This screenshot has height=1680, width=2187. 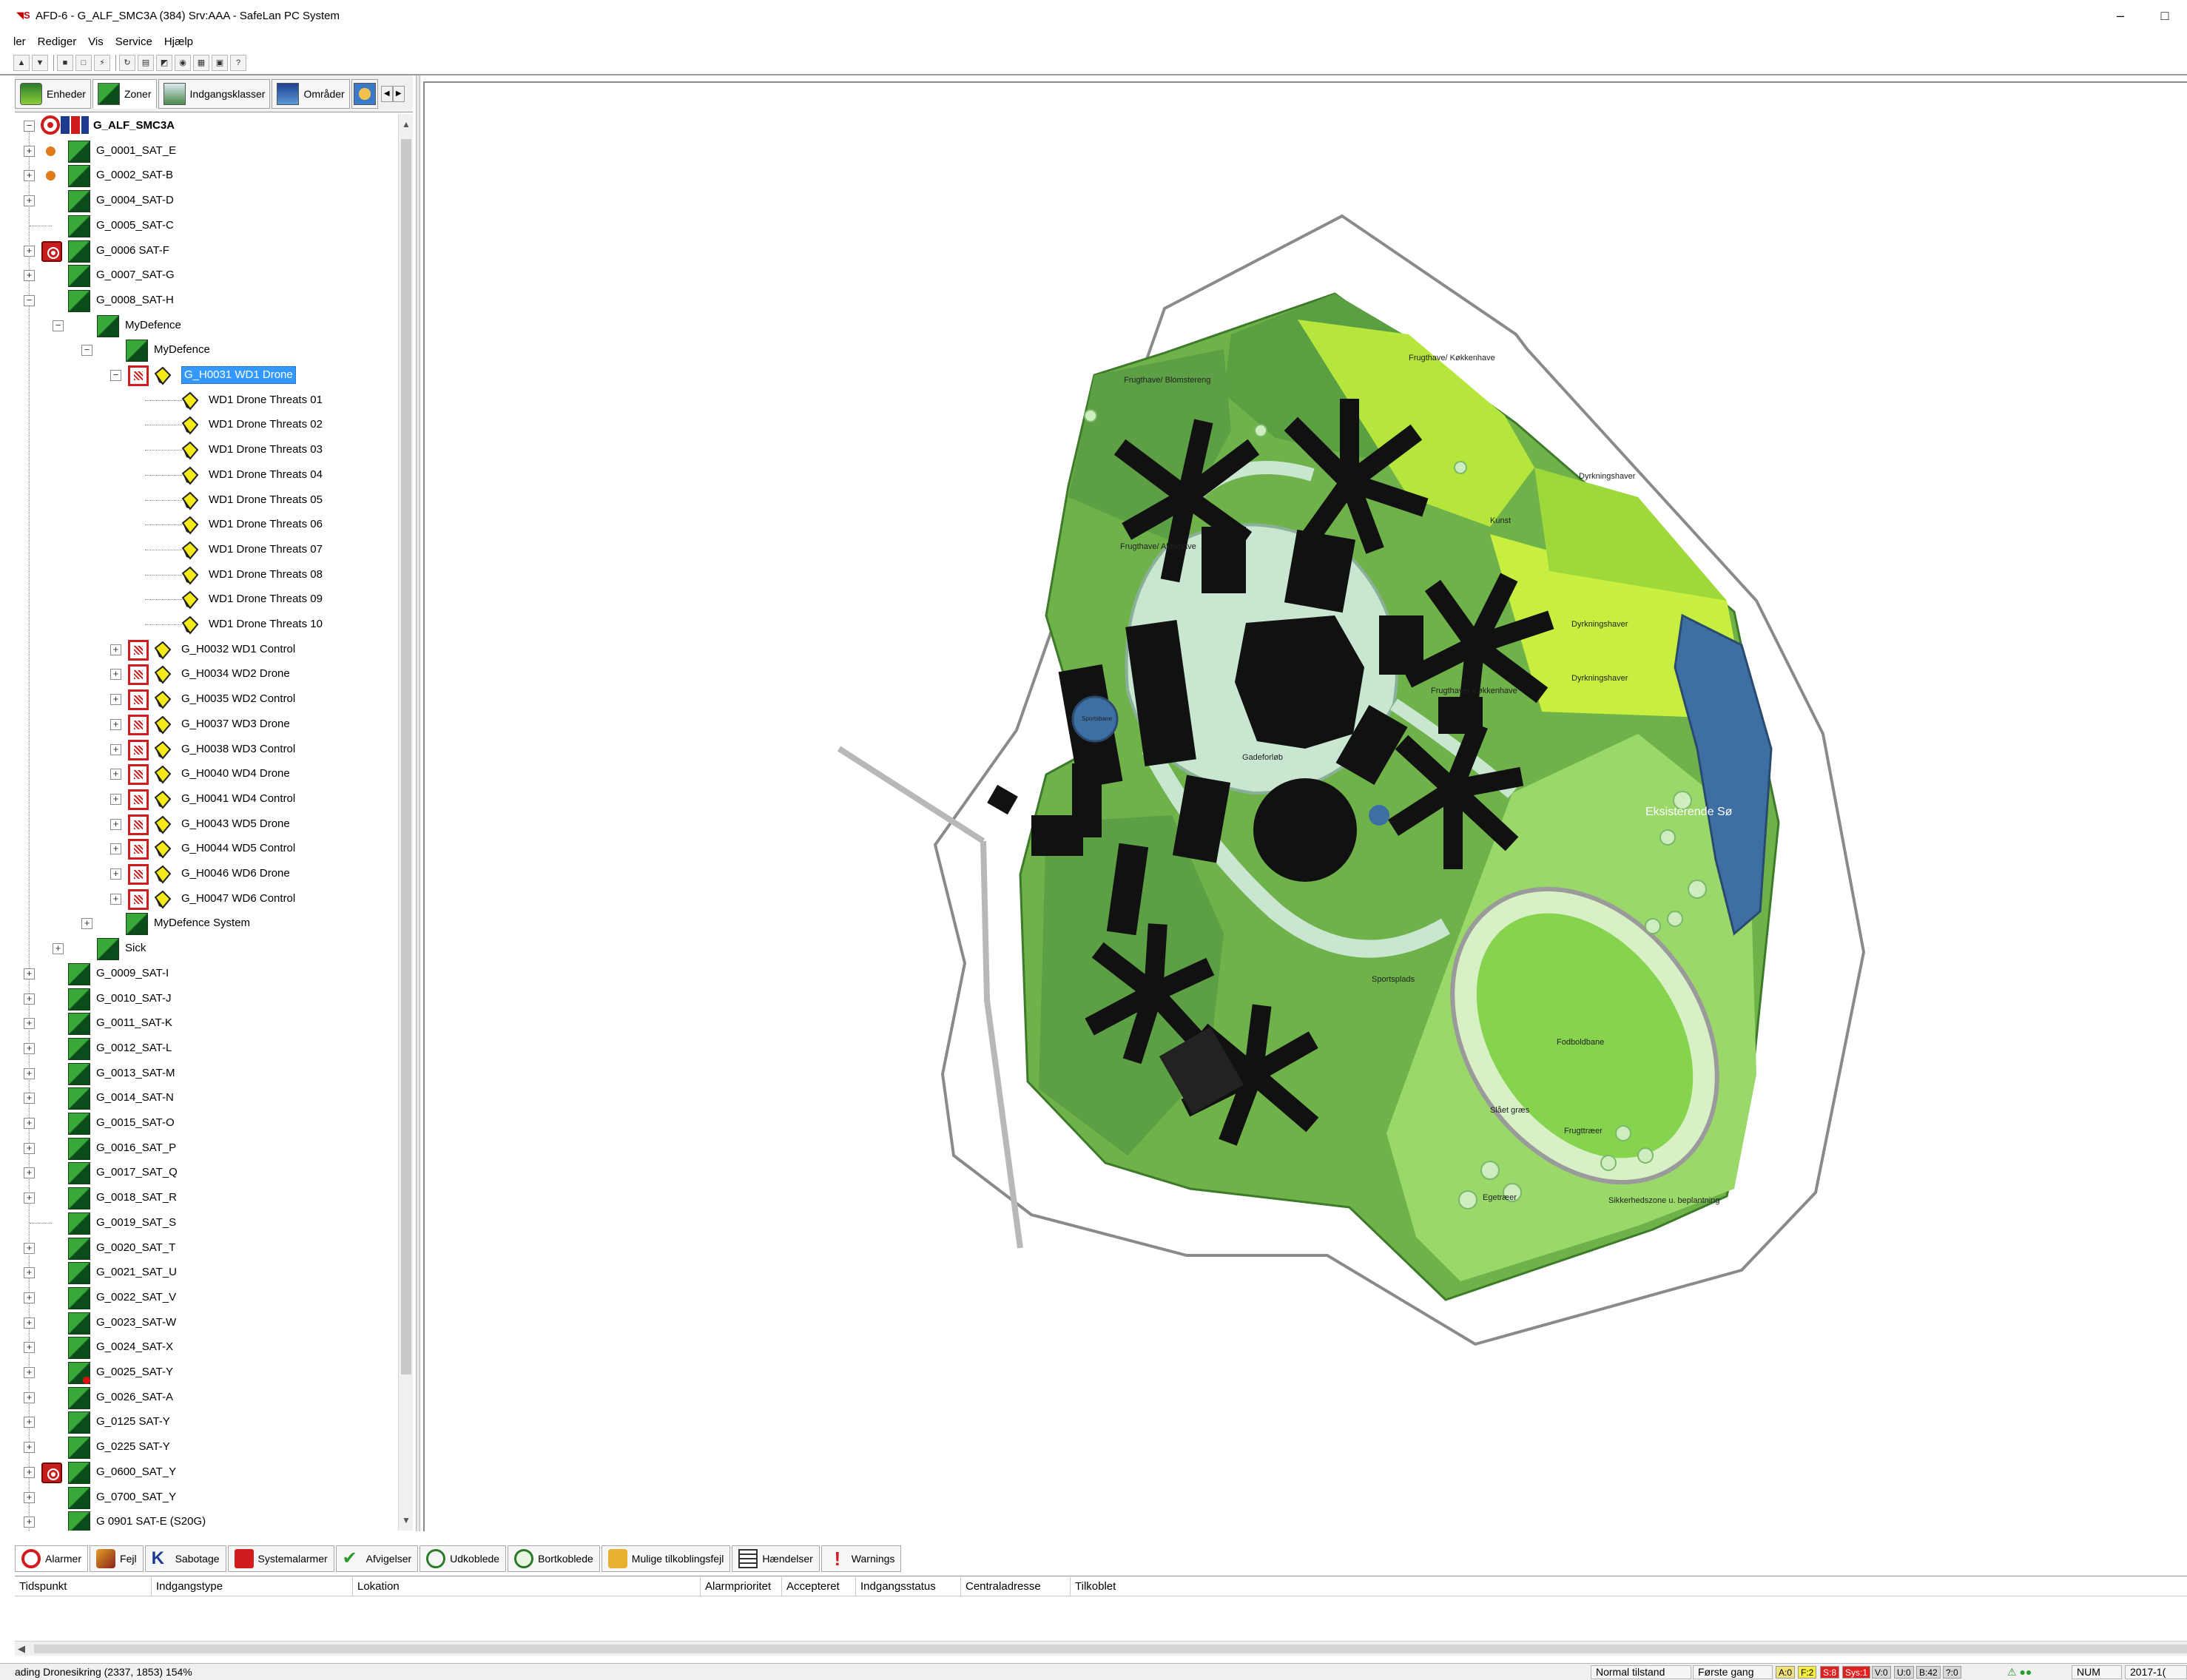 What do you see at coordinates (206, 425) in the screenshot?
I see `tree-detector-row: WD1 Drone Threats 02` at bounding box center [206, 425].